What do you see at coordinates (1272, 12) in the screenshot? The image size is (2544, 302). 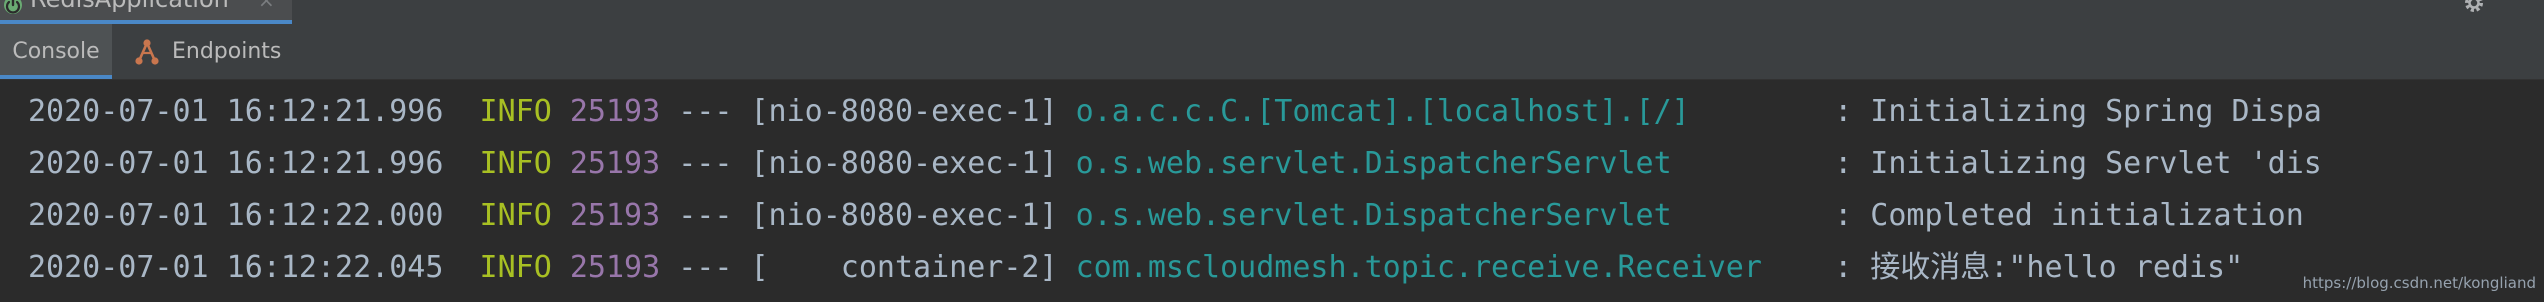 I see `run-window-header: RedisApplication ×` at bounding box center [1272, 12].